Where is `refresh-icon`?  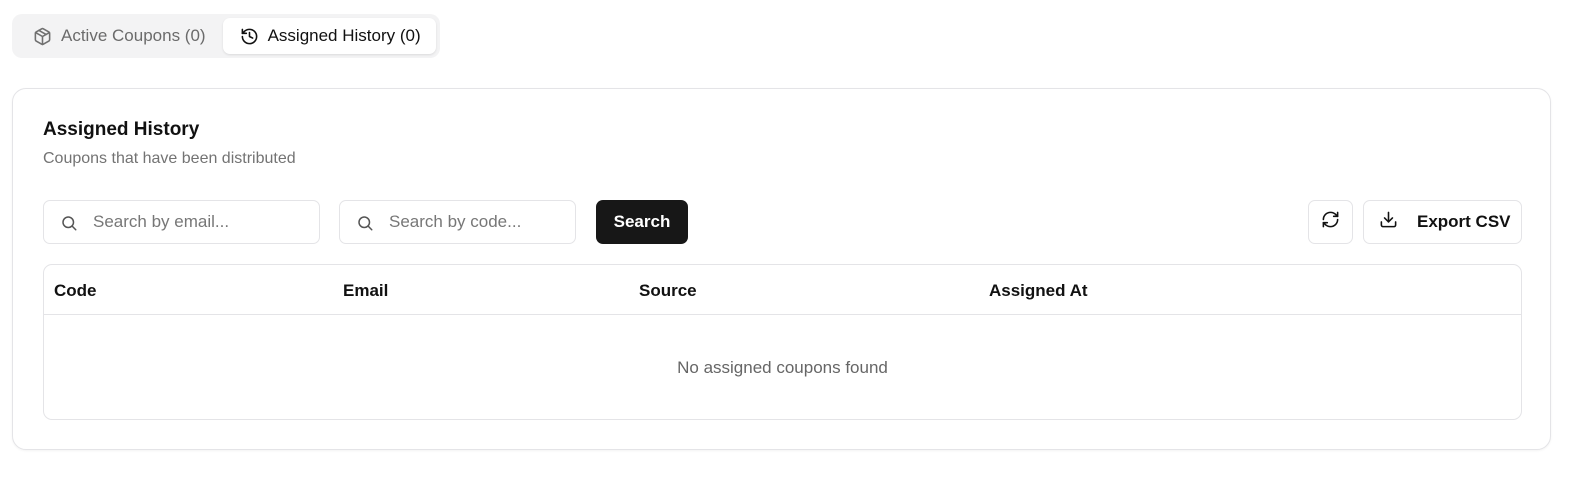 refresh-icon is located at coordinates (1330, 222).